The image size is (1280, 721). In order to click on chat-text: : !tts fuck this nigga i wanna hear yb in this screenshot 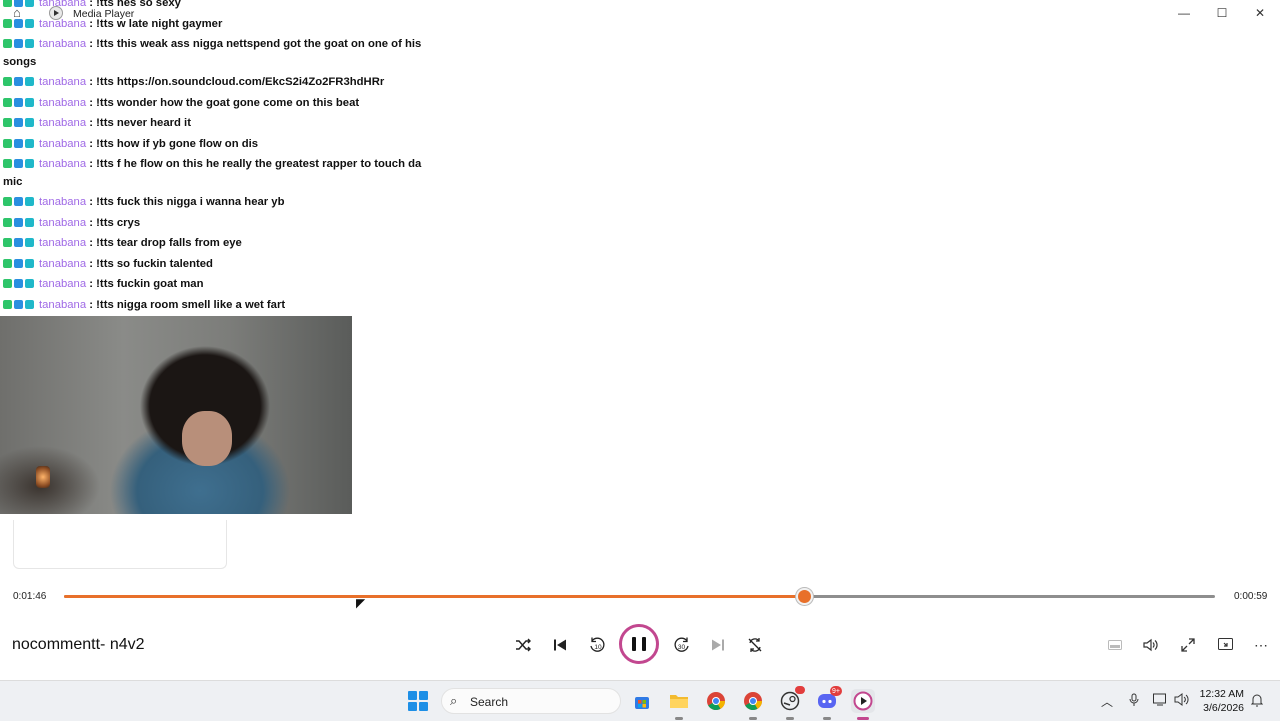, I will do `click(187, 202)`.